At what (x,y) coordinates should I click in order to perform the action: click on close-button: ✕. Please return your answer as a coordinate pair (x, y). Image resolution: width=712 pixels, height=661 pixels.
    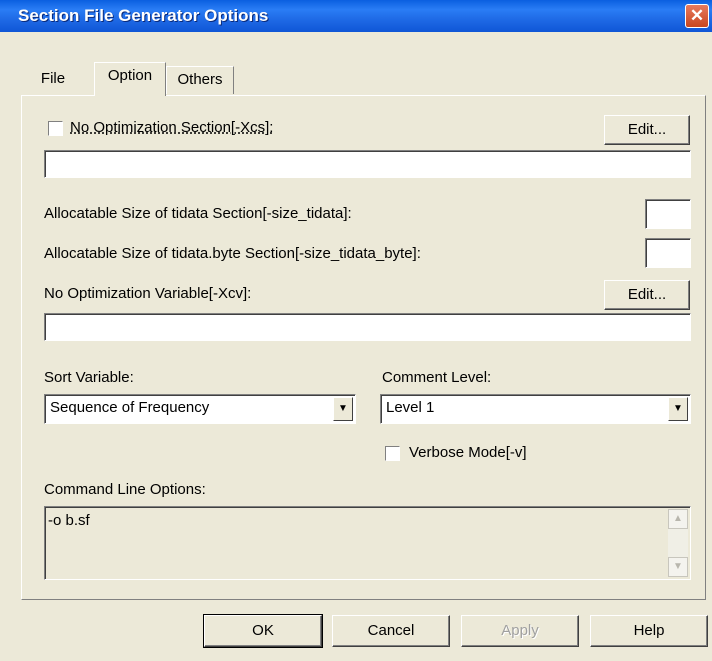
    Looking at the image, I should click on (697, 16).